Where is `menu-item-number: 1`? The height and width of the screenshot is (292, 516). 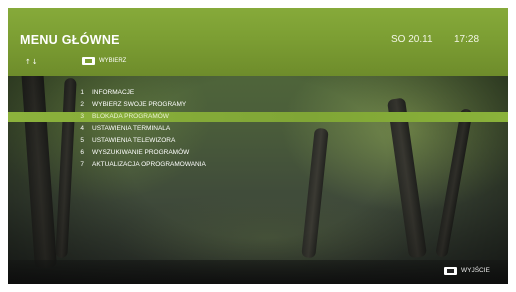
menu-item-number: 1 is located at coordinates (82, 92).